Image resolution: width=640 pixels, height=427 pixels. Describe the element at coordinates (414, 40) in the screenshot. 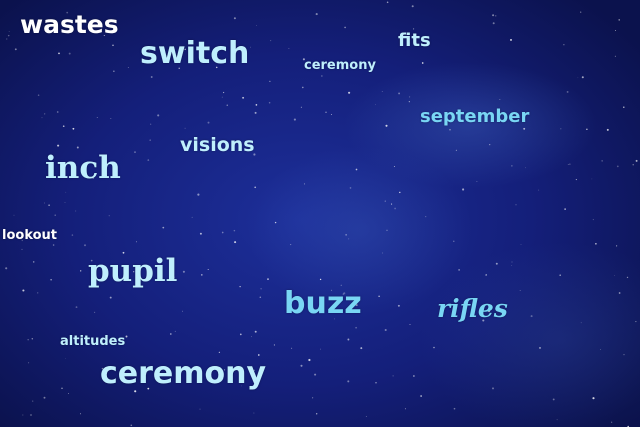

I see `word-fits: fits` at that location.